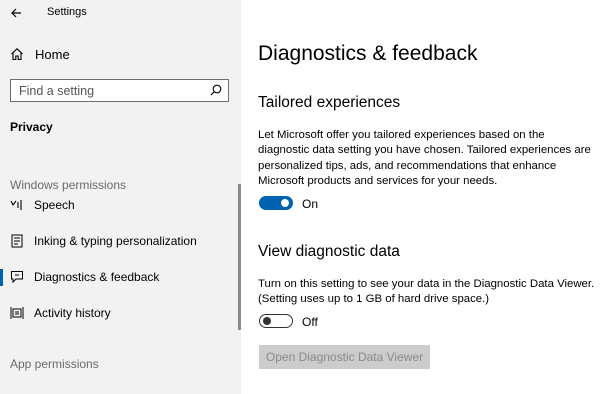 The width and height of the screenshot is (600, 394). What do you see at coordinates (368, 53) in the screenshot?
I see `page-title: Diagnostics & feedback` at bounding box center [368, 53].